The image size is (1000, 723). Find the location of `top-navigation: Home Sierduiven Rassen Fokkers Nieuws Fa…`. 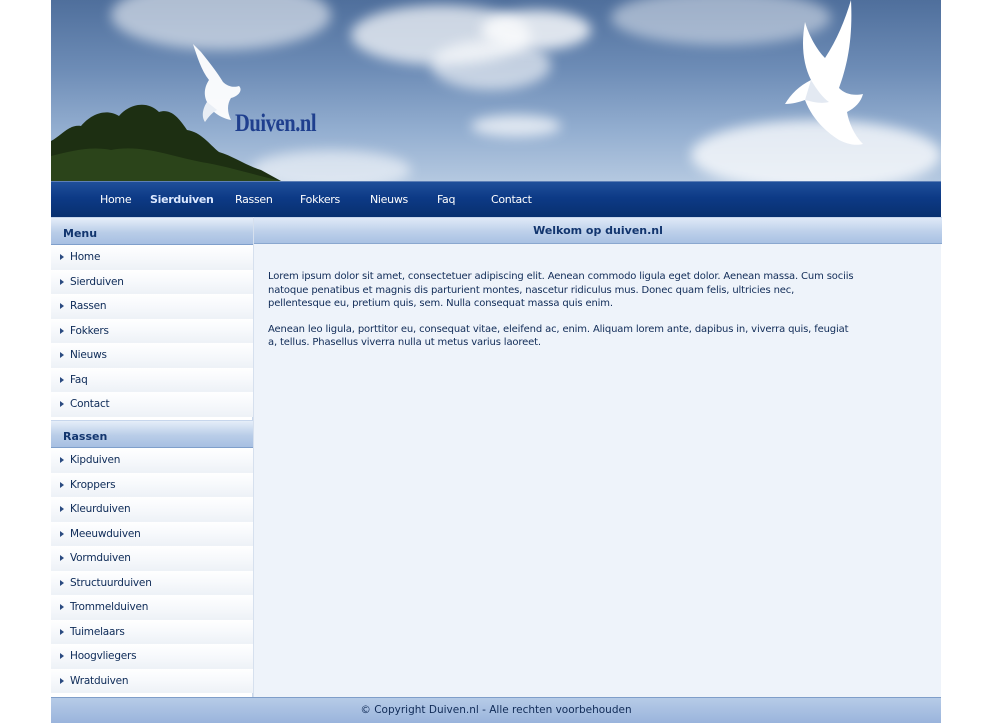

top-navigation: Home Sierduiven Rassen Fokkers Nieuws Fa… is located at coordinates (496, 199).